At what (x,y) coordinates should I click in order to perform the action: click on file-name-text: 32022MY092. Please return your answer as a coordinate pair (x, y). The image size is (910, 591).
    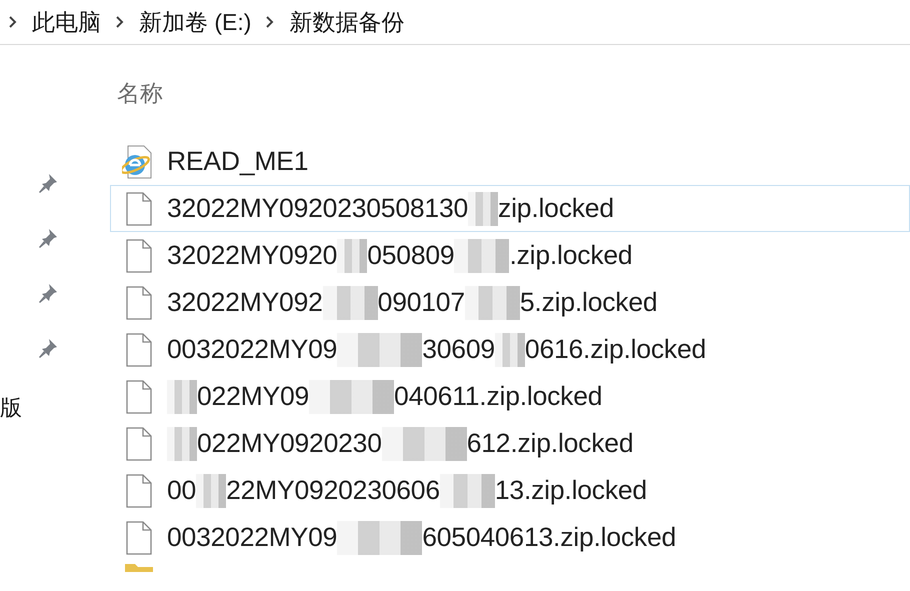
    Looking at the image, I should click on (245, 302).